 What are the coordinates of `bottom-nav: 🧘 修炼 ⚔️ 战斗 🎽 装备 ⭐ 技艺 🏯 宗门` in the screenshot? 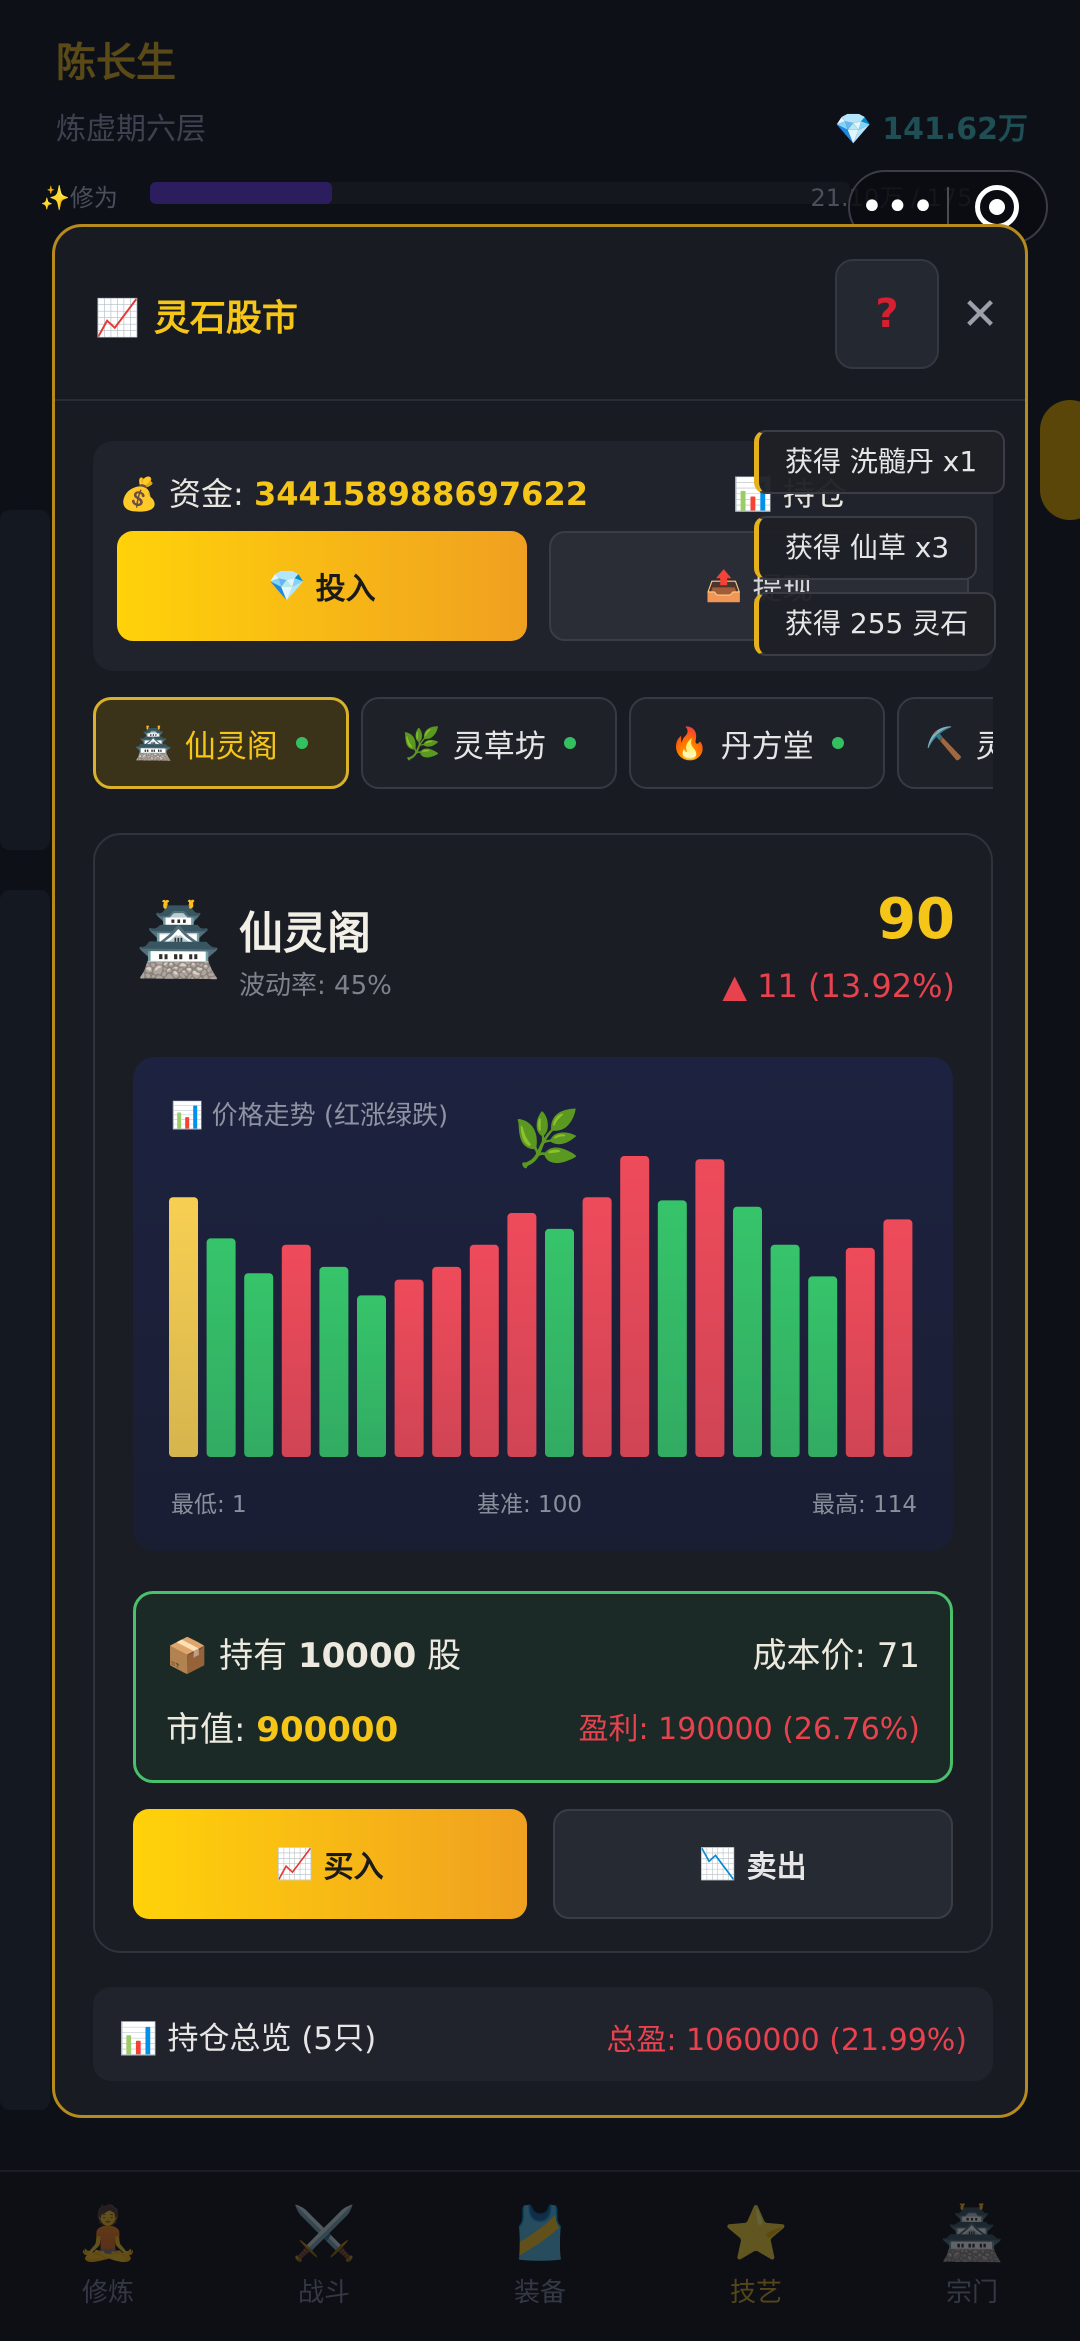 It's located at (540, 2255).